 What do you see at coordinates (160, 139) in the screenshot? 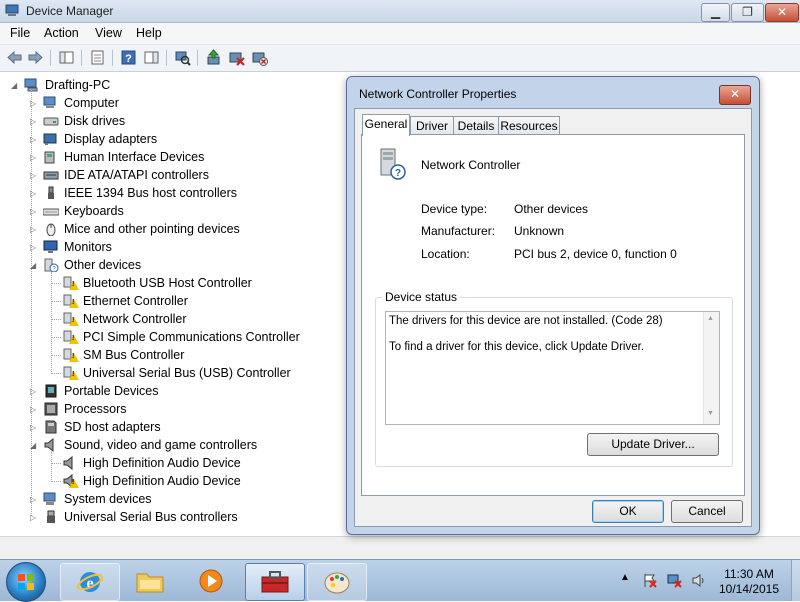
I see `tree-category: ▷ Display adapters` at bounding box center [160, 139].